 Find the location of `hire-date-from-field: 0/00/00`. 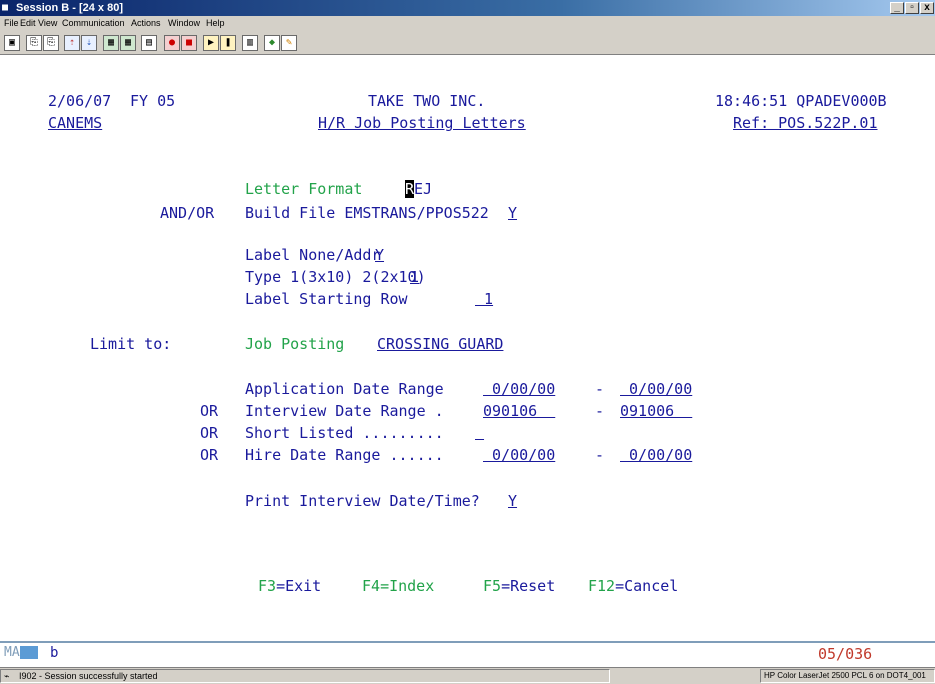

hire-date-from-field: 0/00/00 is located at coordinates (519, 455).